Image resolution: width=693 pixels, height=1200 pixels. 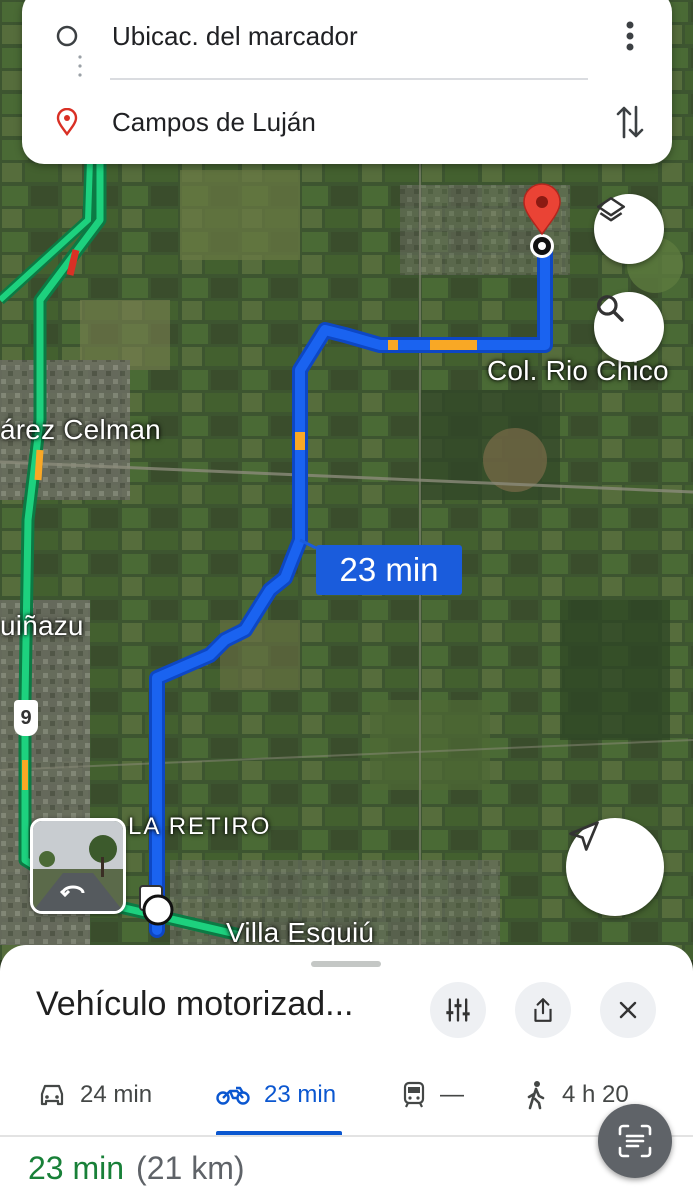 I want to click on route-distance: (21 km), so click(x=190, y=1168).